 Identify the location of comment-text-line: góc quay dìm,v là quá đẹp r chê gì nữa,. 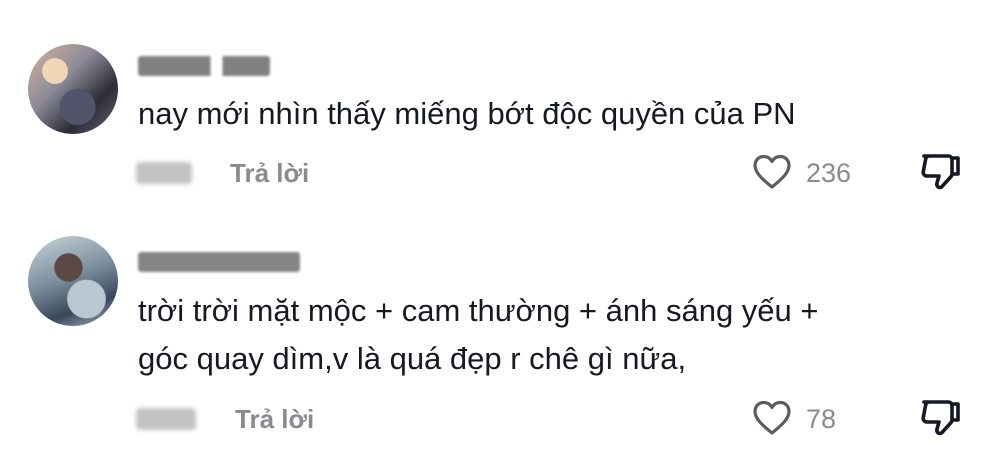
(412, 358).